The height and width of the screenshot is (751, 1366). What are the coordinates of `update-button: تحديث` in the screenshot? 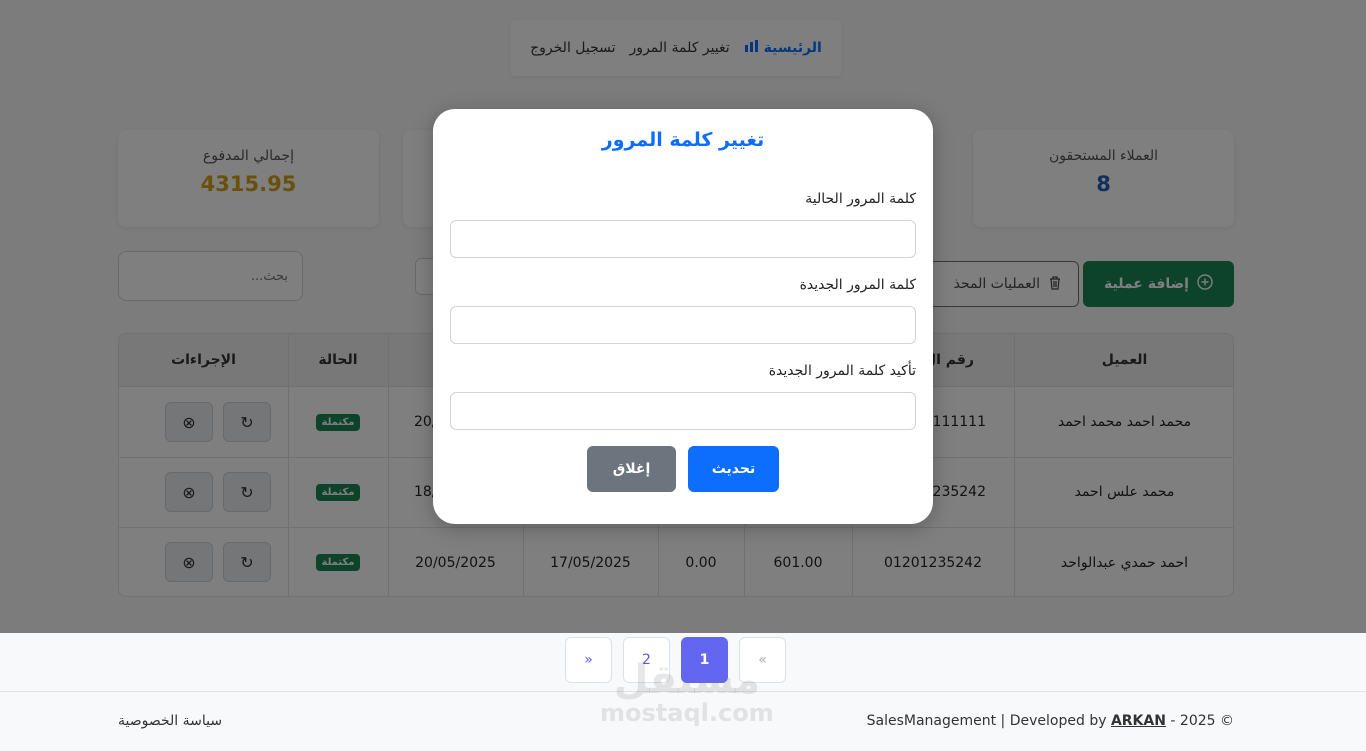 It's located at (733, 469).